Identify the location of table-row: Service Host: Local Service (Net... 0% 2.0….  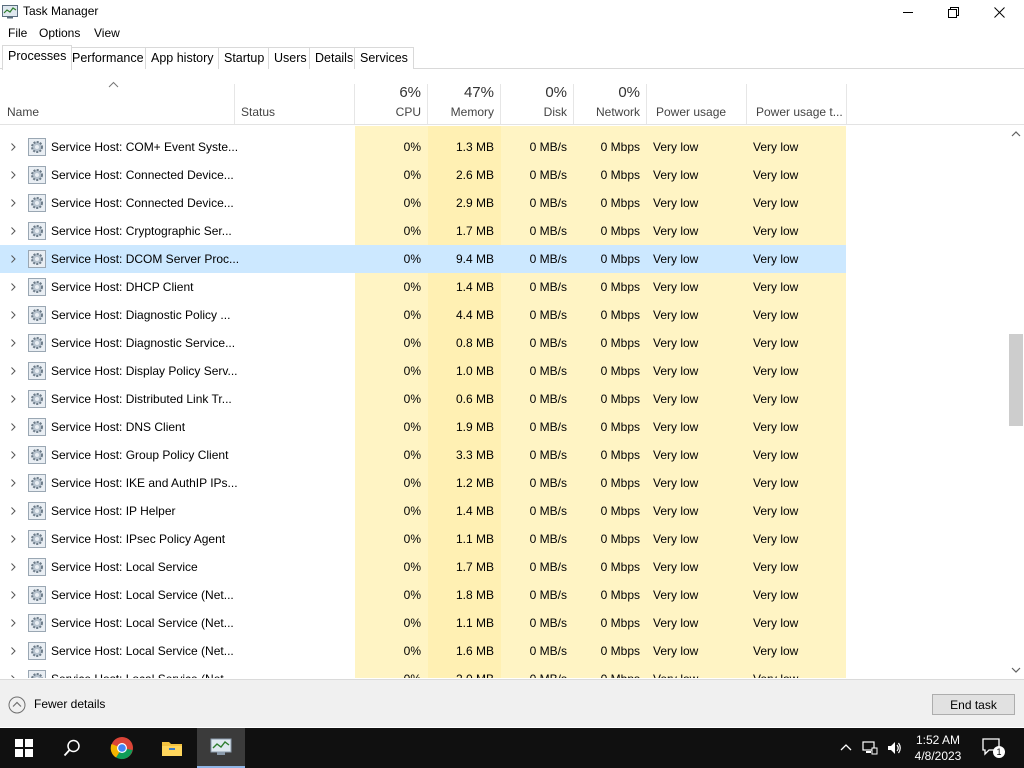
(423, 671).